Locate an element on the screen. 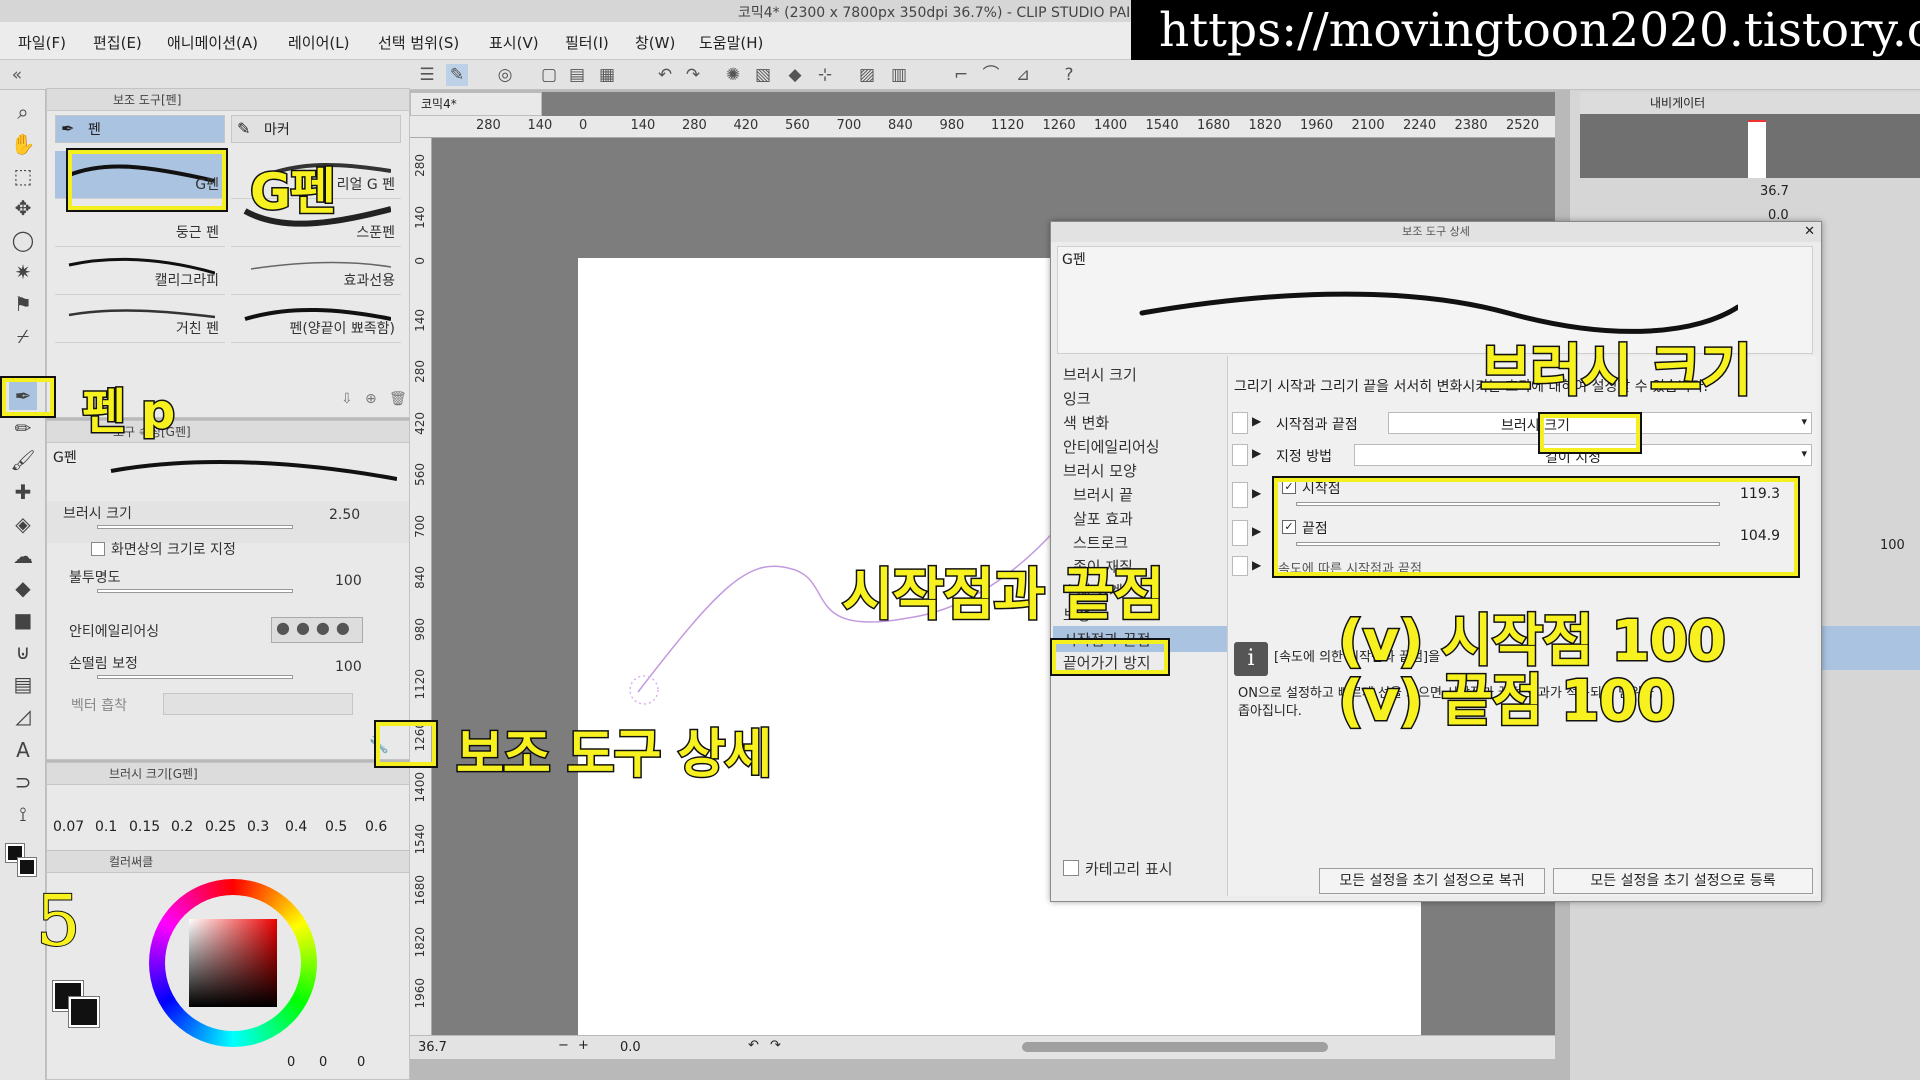  brush-size-value: 2.50 is located at coordinates (344, 515).